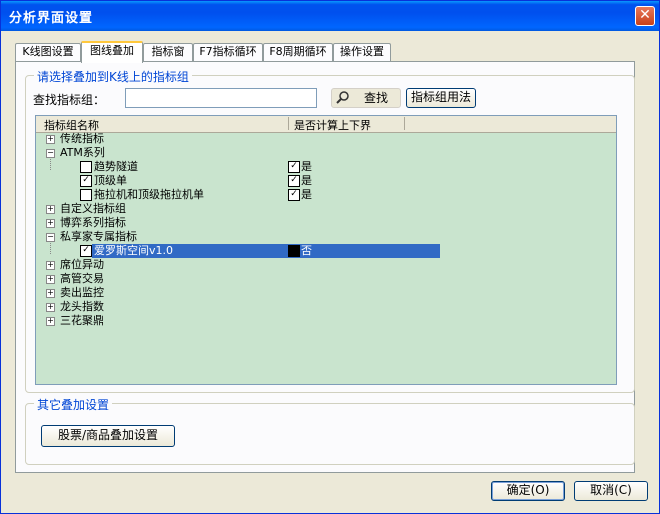 The width and height of the screenshot is (660, 514). What do you see at coordinates (306, 250) in the screenshot?
I see `bounds-value: 否` at bounding box center [306, 250].